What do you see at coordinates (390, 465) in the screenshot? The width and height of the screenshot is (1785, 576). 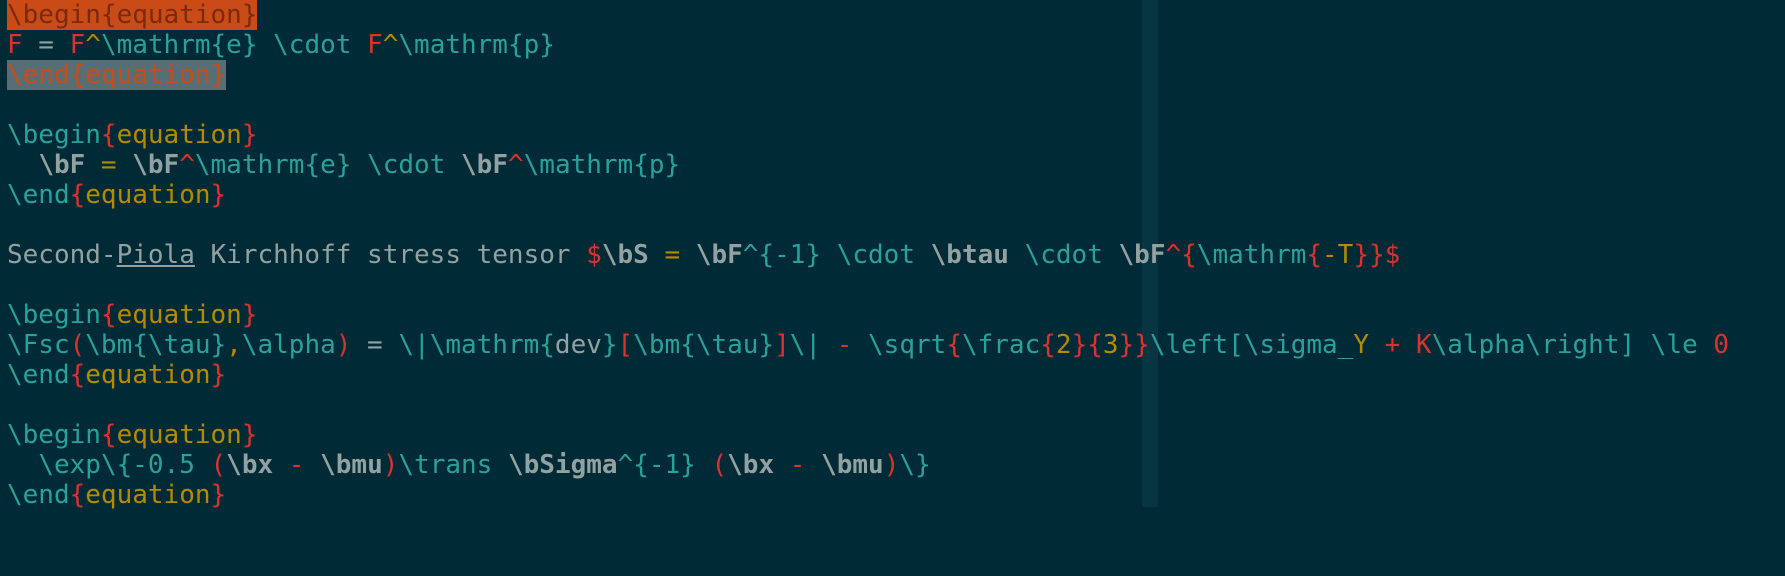 I see `code-token: )` at bounding box center [390, 465].